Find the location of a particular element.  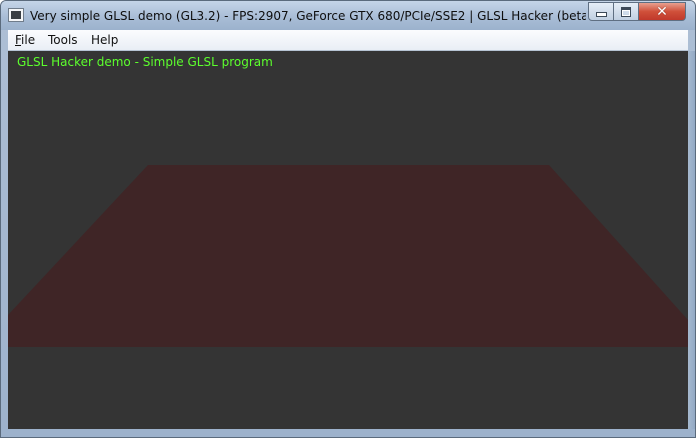

window-right-border is located at coordinates (691, 240).